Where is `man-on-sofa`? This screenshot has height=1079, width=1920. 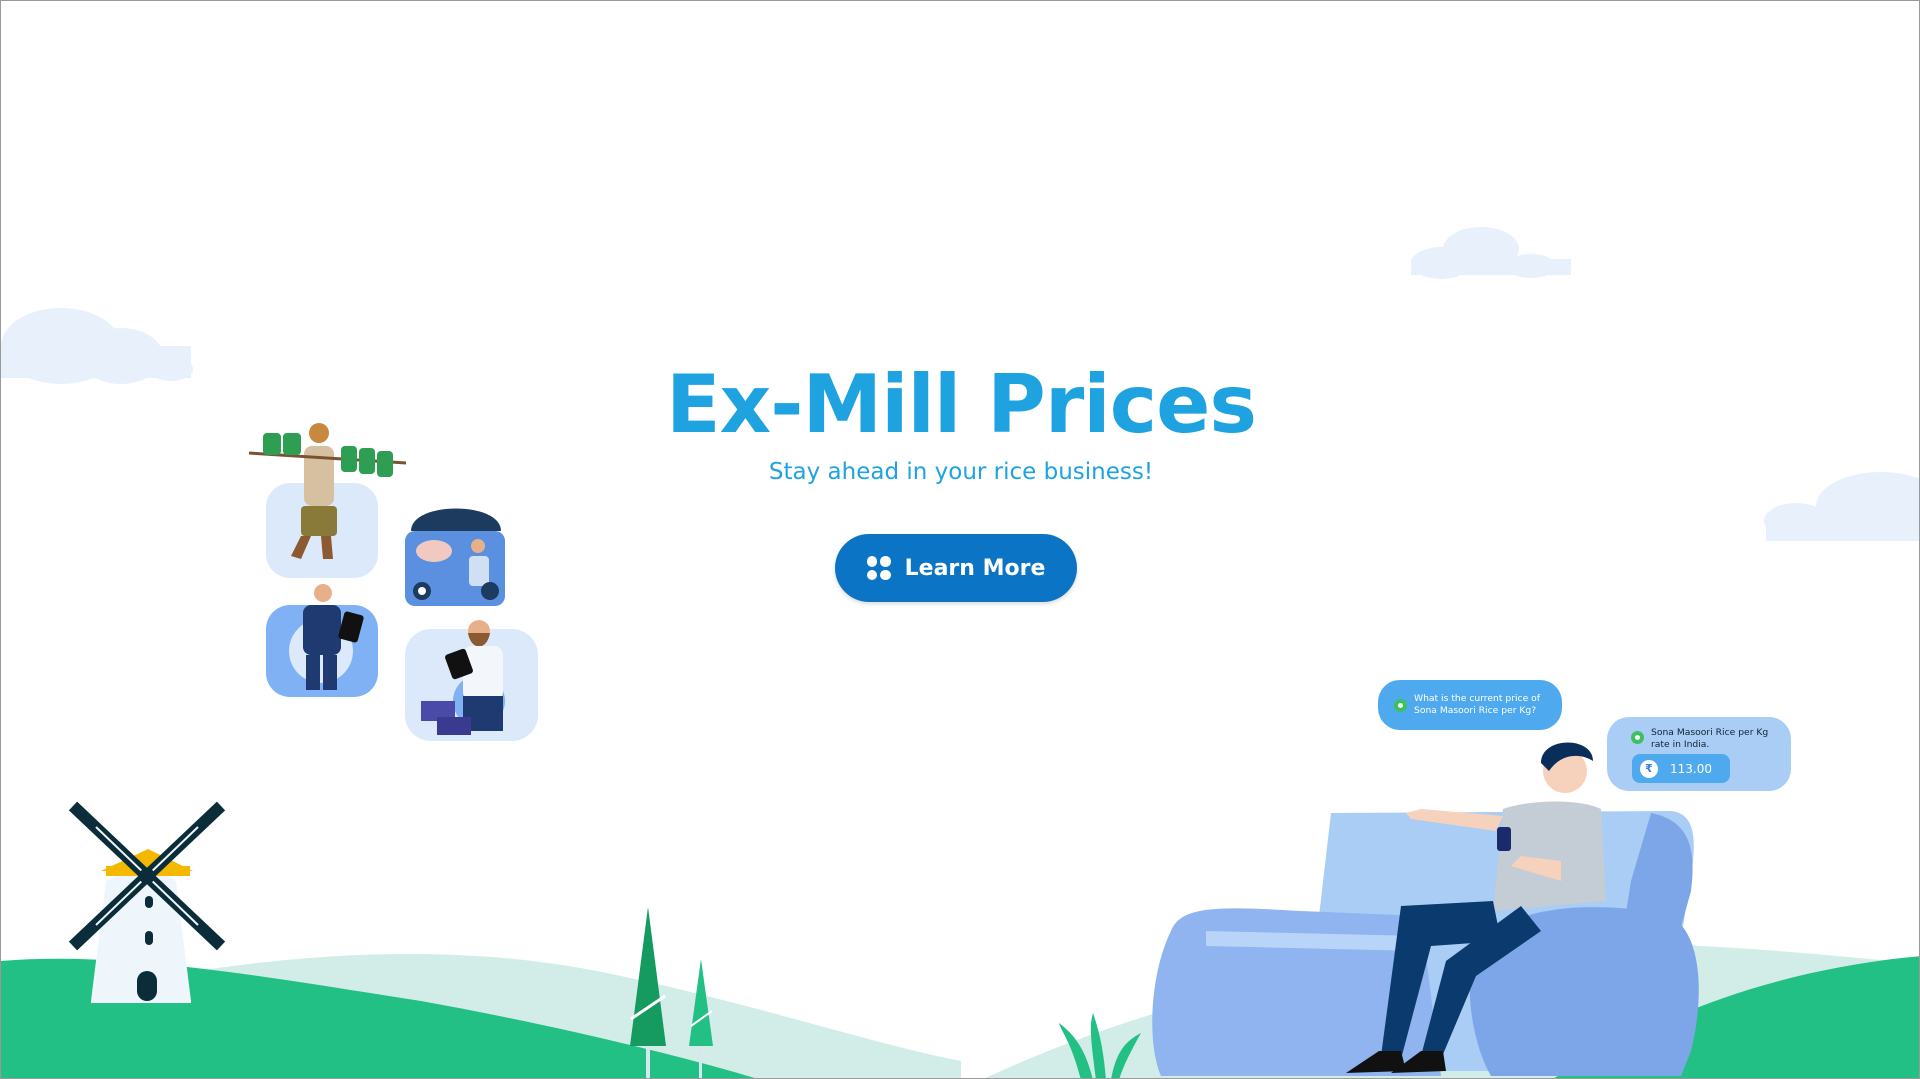
man-on-sofa is located at coordinates (1425, 909).